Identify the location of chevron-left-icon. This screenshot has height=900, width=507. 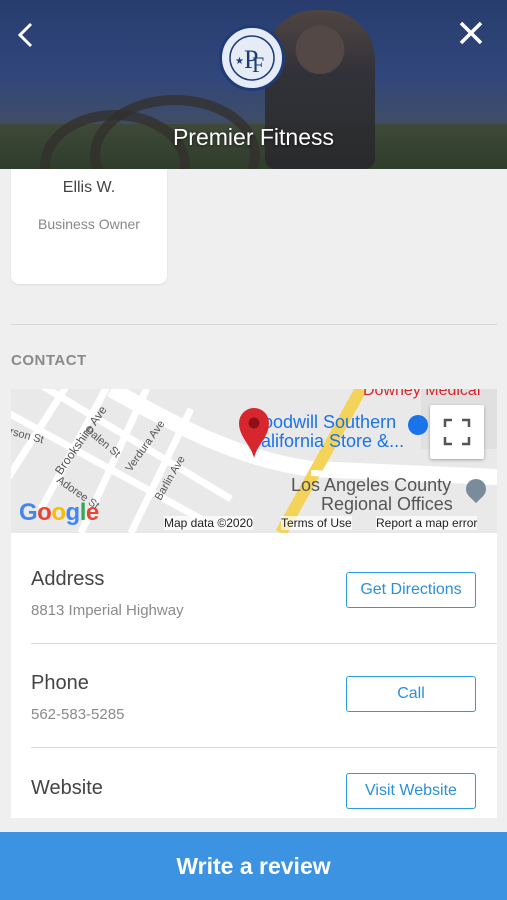
(26, 35).